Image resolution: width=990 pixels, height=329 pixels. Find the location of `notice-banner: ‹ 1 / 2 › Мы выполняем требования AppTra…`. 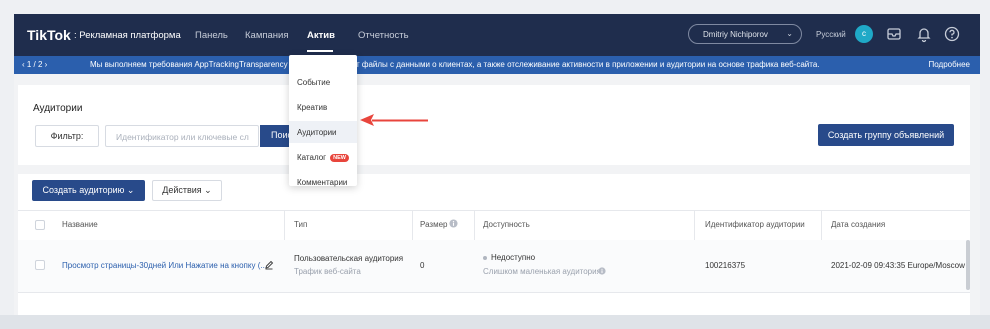

notice-banner: ‹ 1 / 2 › Мы выполняем требования AppTra… is located at coordinates (497, 65).